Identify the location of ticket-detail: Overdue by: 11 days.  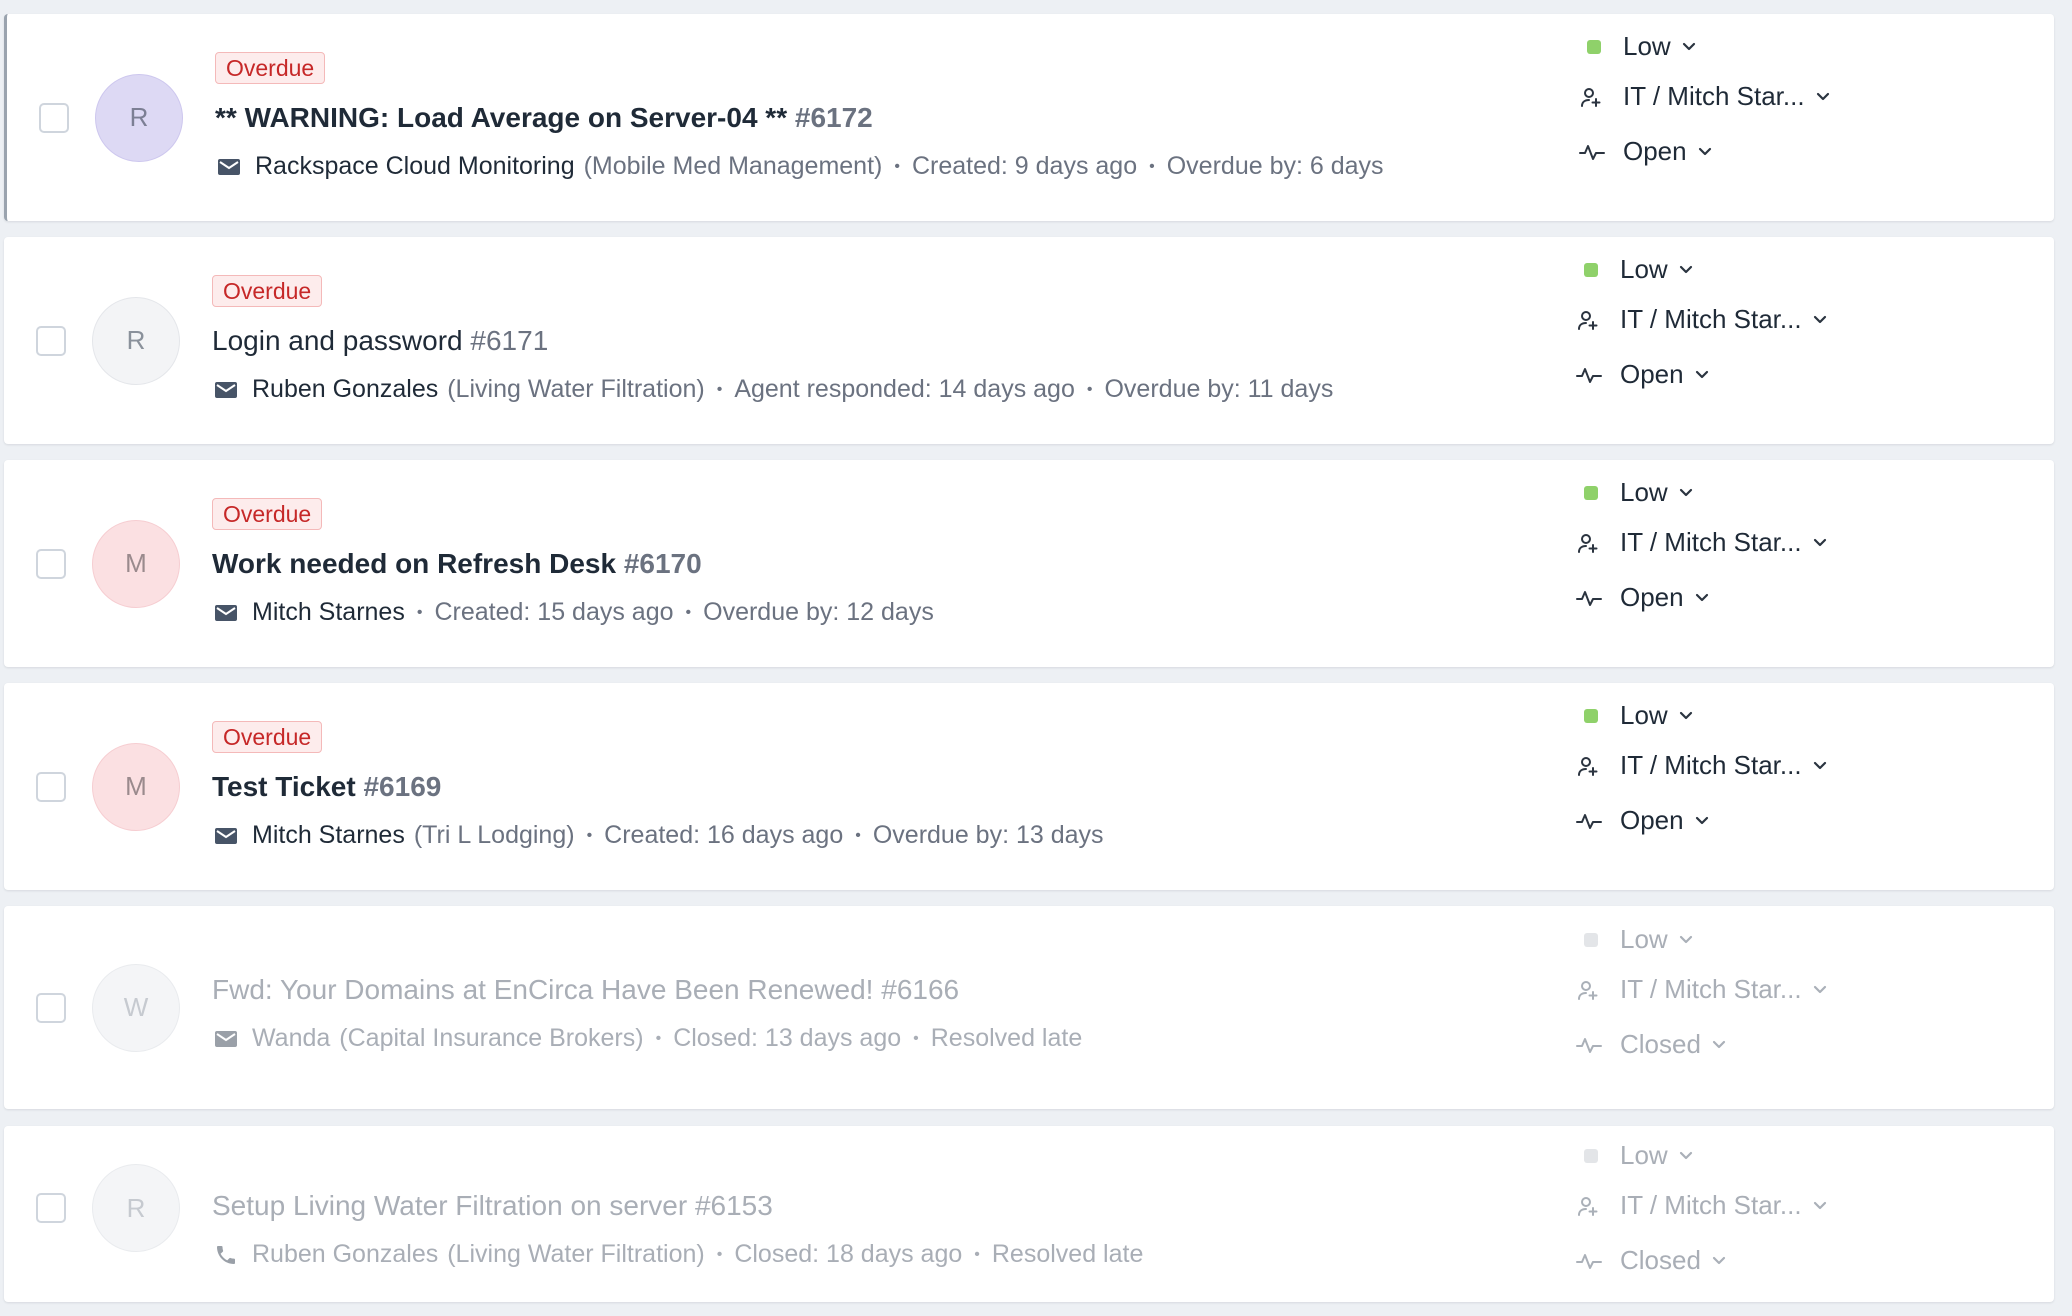
(1219, 389).